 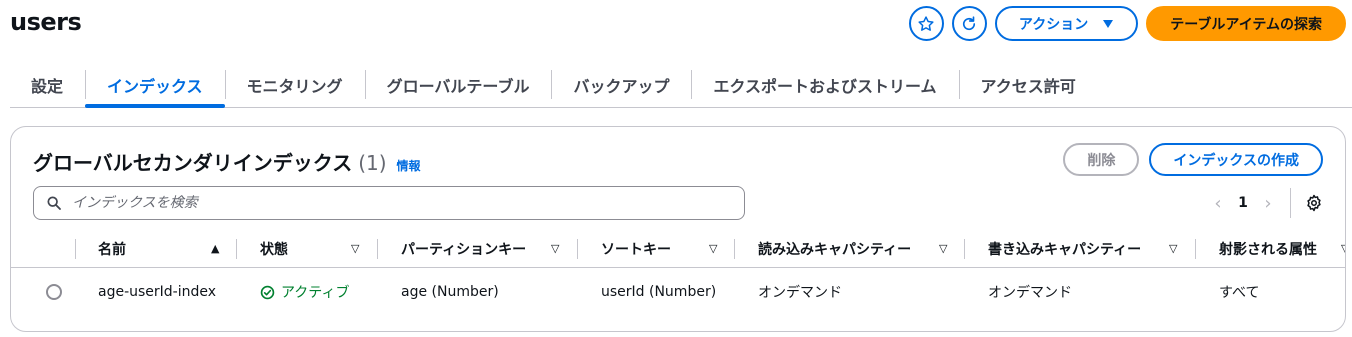 What do you see at coordinates (1246, 23) in the screenshot?
I see `explore-items-button: テーブルアイテムの探索` at bounding box center [1246, 23].